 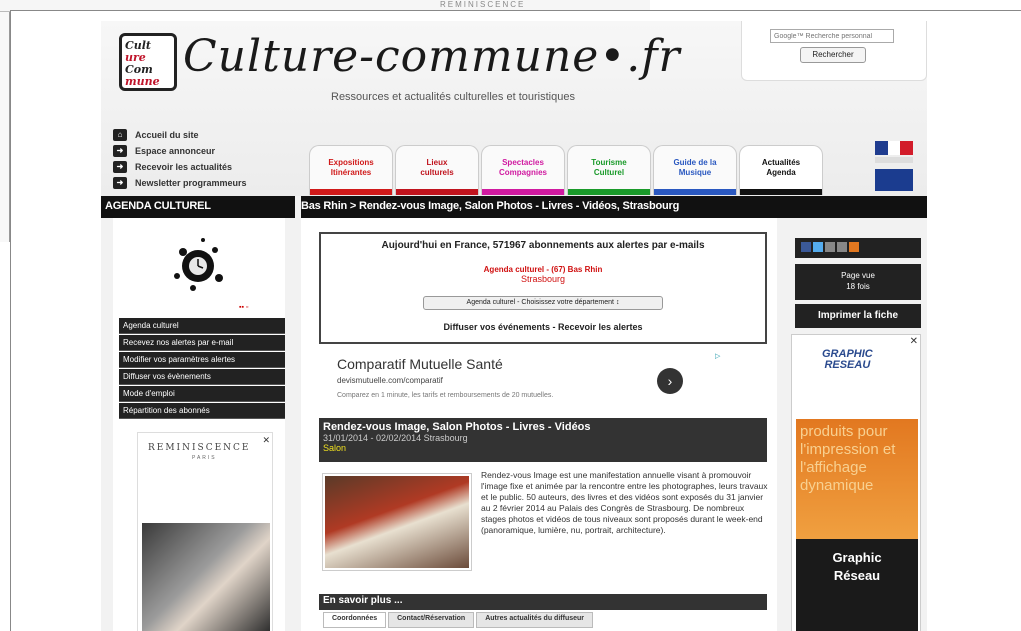 I want to click on flag-caption, so click(x=894, y=160).